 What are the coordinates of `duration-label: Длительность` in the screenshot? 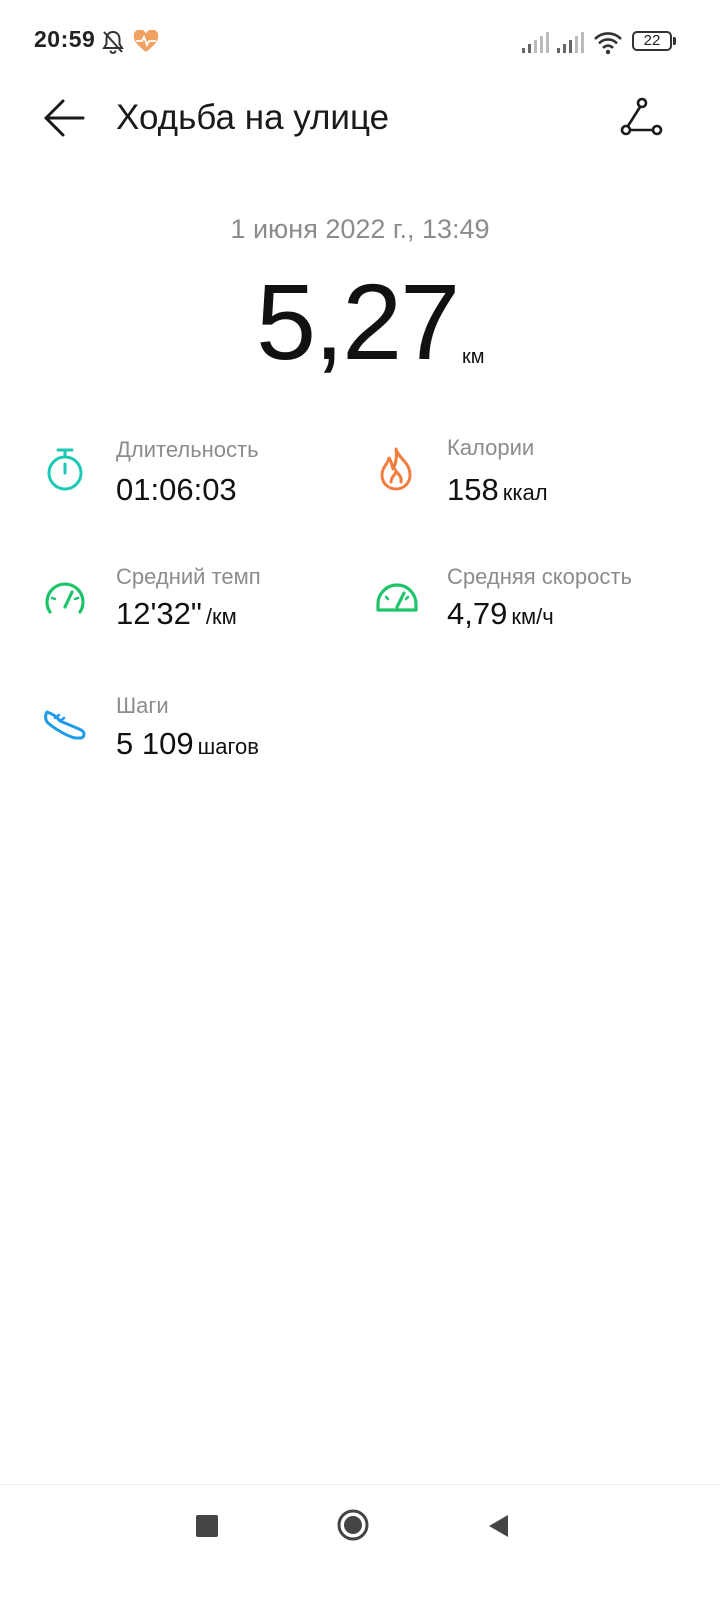 It's located at (187, 449).